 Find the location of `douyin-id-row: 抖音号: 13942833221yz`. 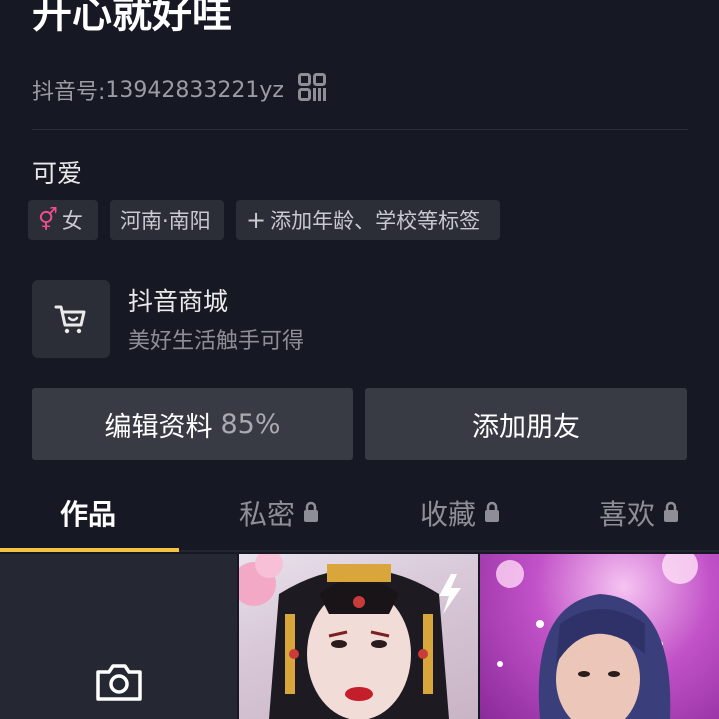

douyin-id-row: 抖音号: 13942833221yz is located at coordinates (179, 90).